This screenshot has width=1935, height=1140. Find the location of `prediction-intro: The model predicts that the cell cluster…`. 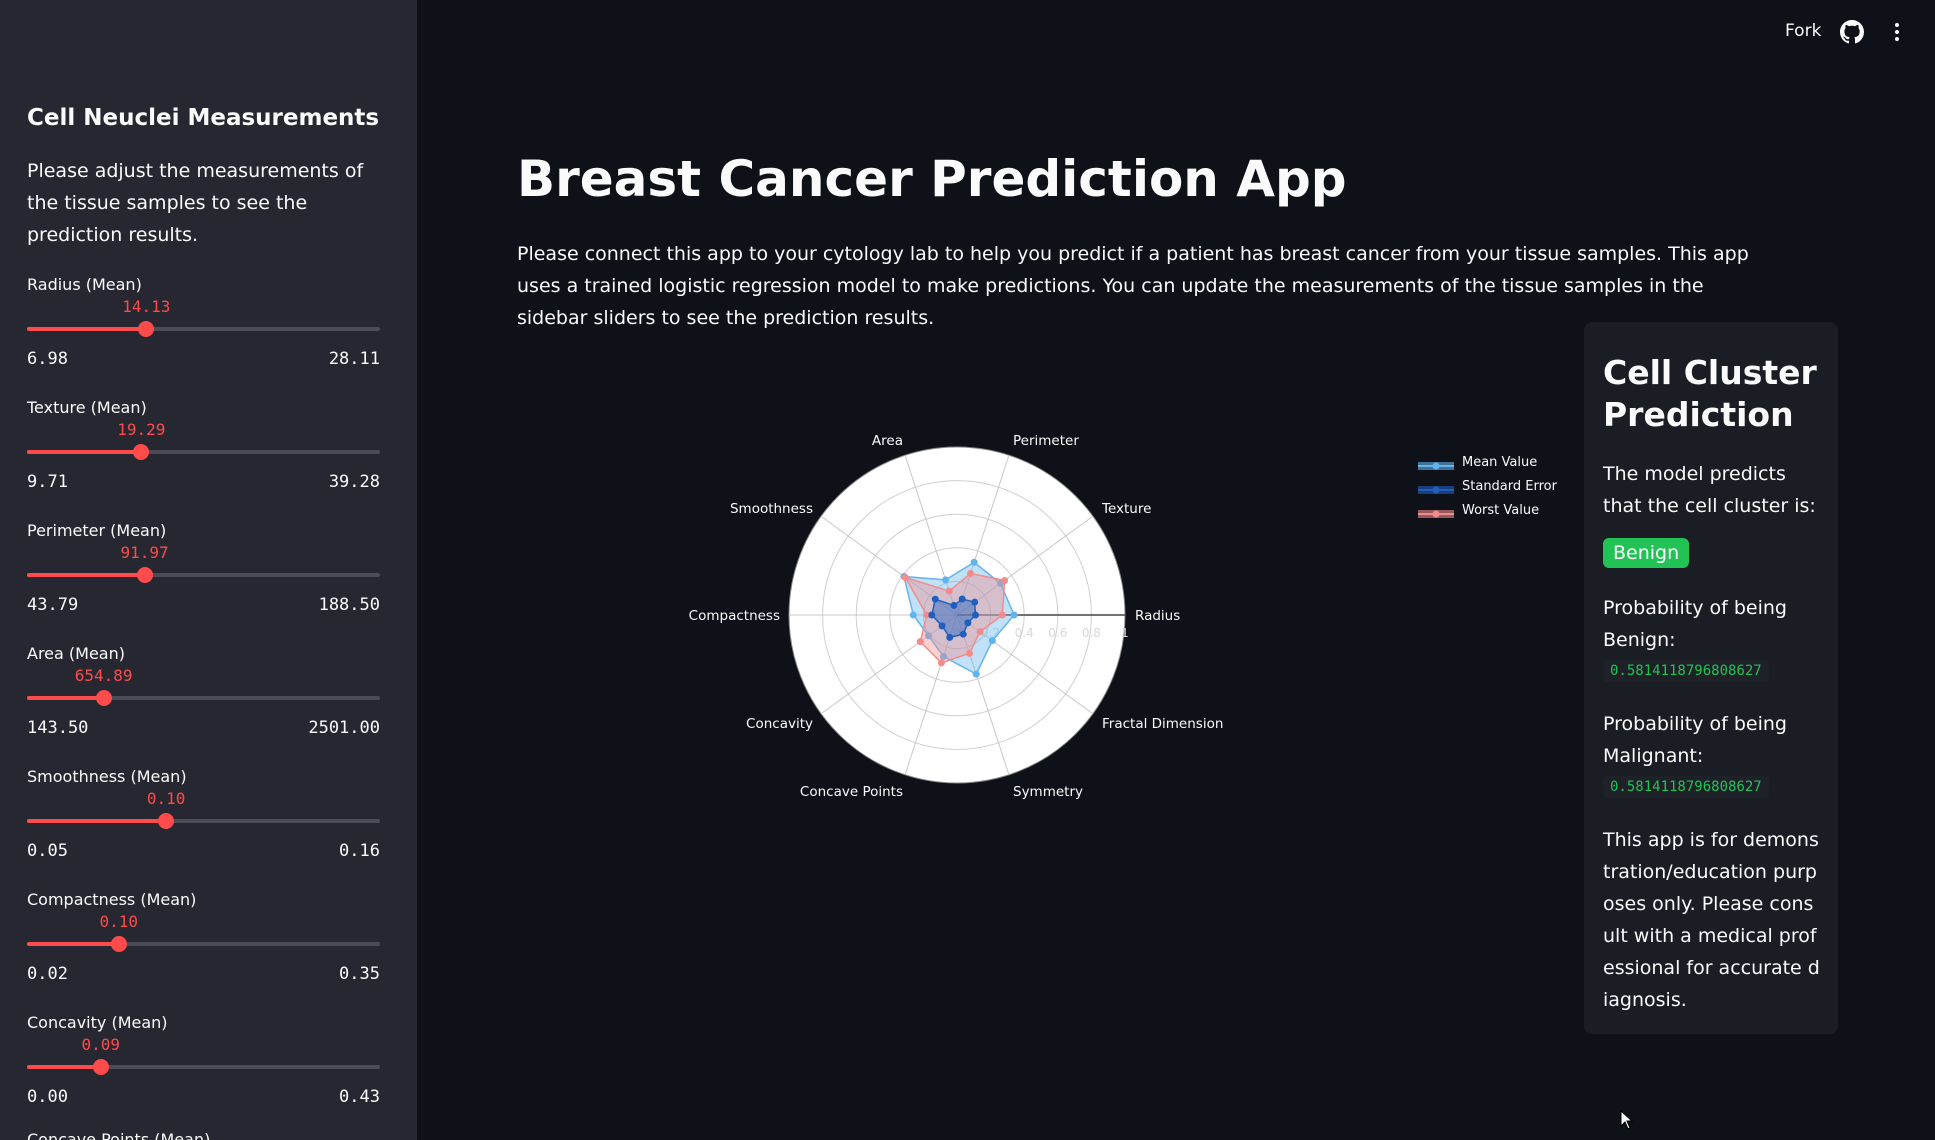

prediction-intro: The model predicts that the cell cluster… is located at coordinates (1709, 490).